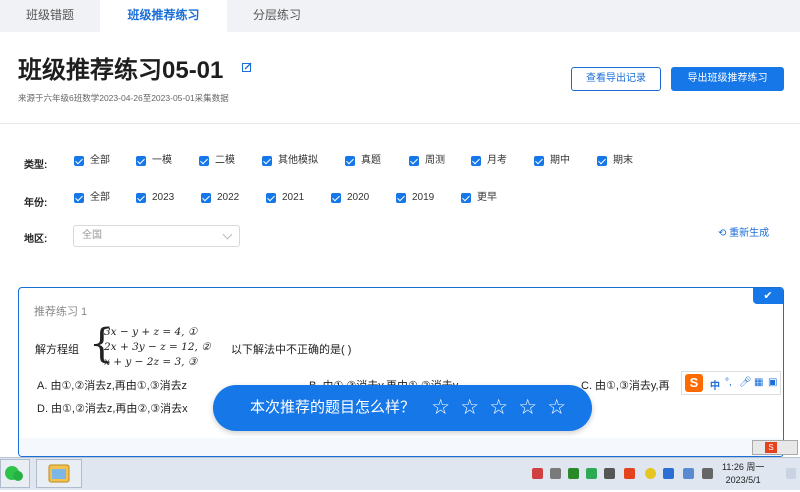 The width and height of the screenshot is (800, 492). I want to click on option-c: C. 由①,③消去y,再, so click(625, 385).